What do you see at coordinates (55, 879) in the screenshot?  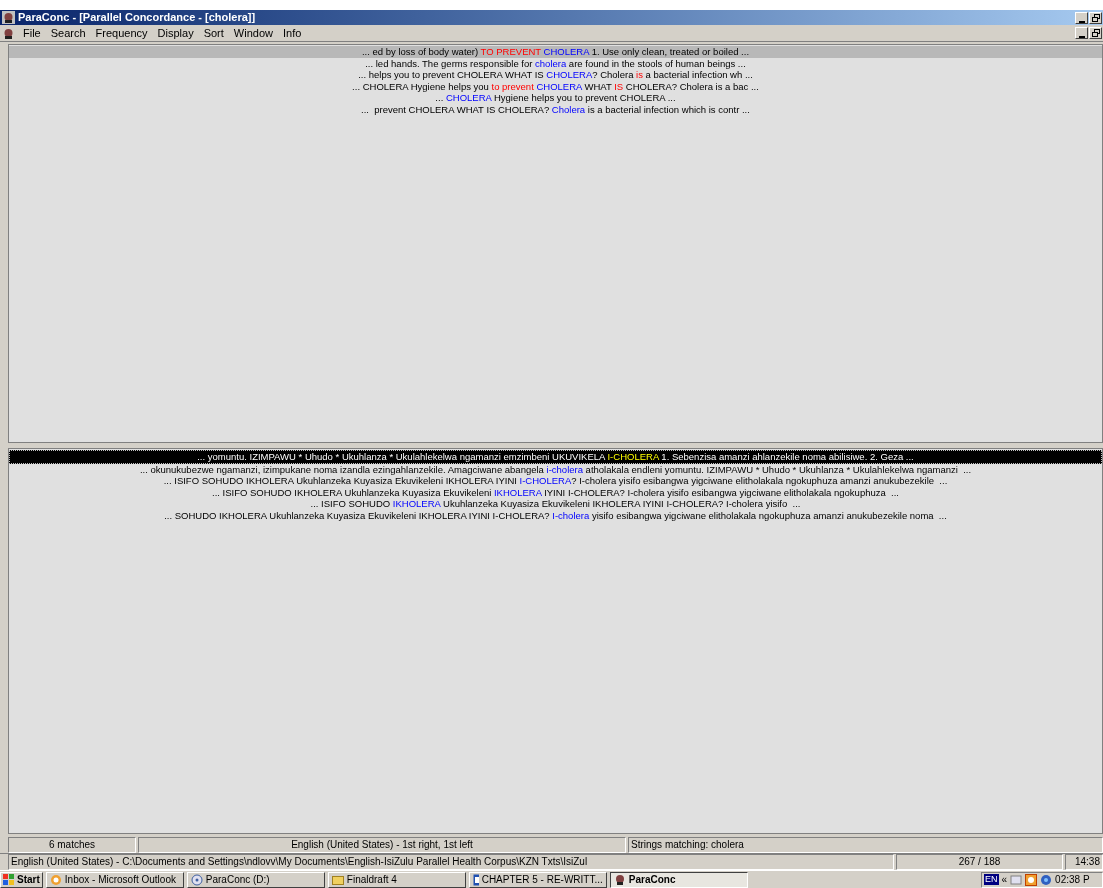 I see `mail-icon` at bounding box center [55, 879].